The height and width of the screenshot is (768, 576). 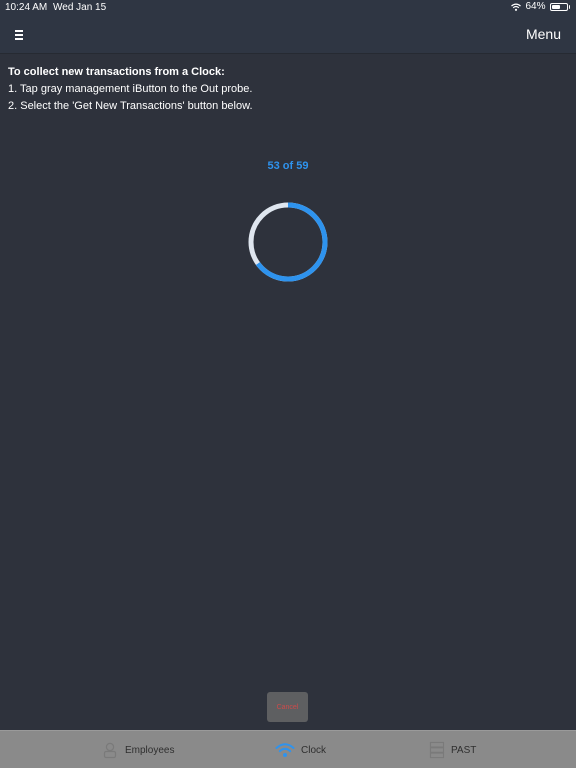 What do you see at coordinates (287, 707) in the screenshot?
I see `cancel-button: Cancel` at bounding box center [287, 707].